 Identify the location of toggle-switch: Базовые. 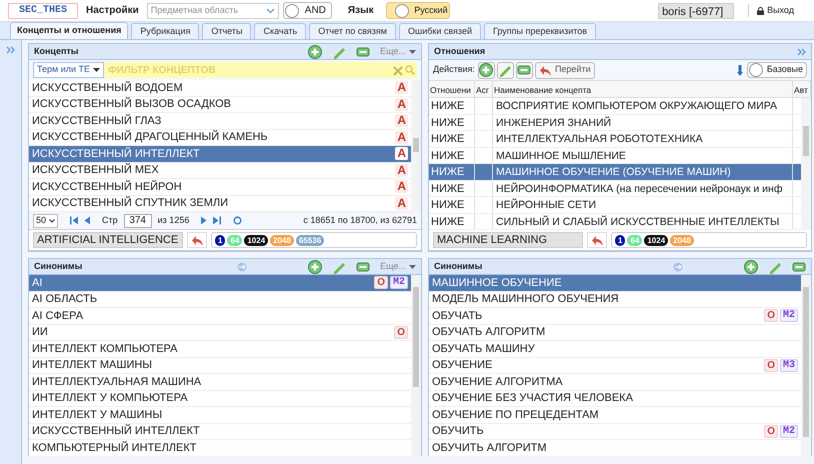
(776, 70).